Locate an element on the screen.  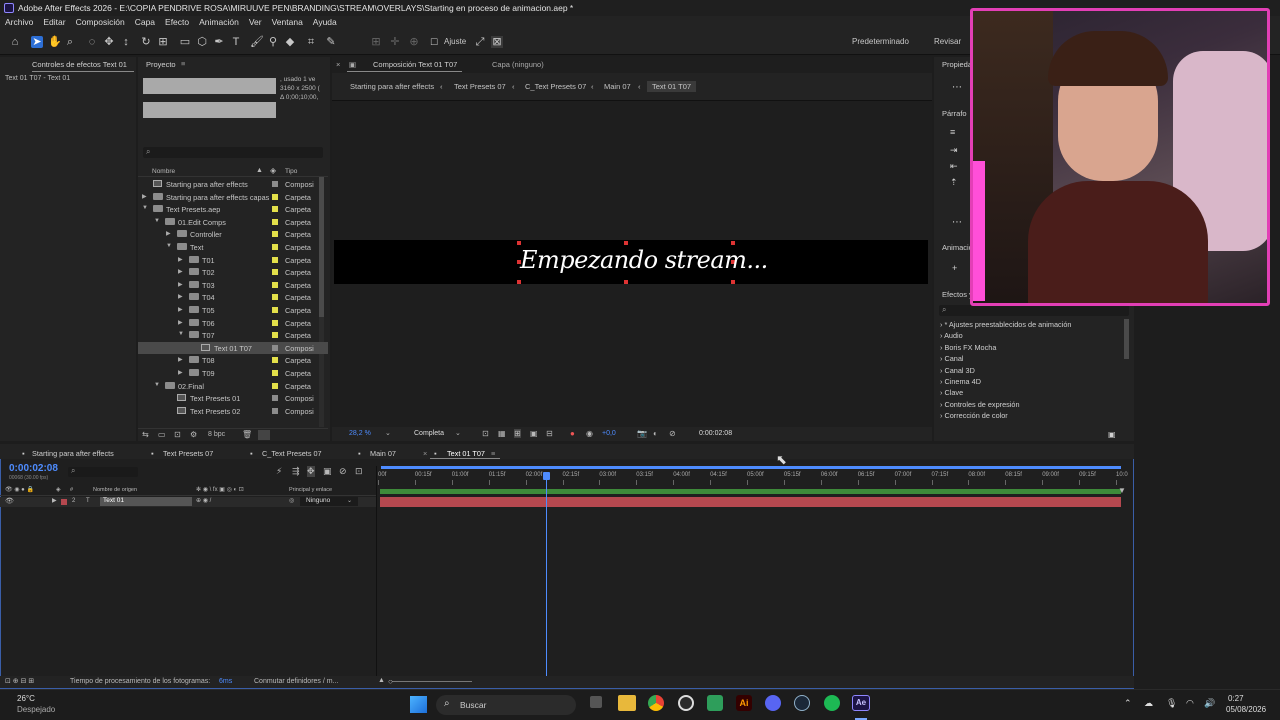
indent-icon: ⇥ is located at coordinates (954, 150).